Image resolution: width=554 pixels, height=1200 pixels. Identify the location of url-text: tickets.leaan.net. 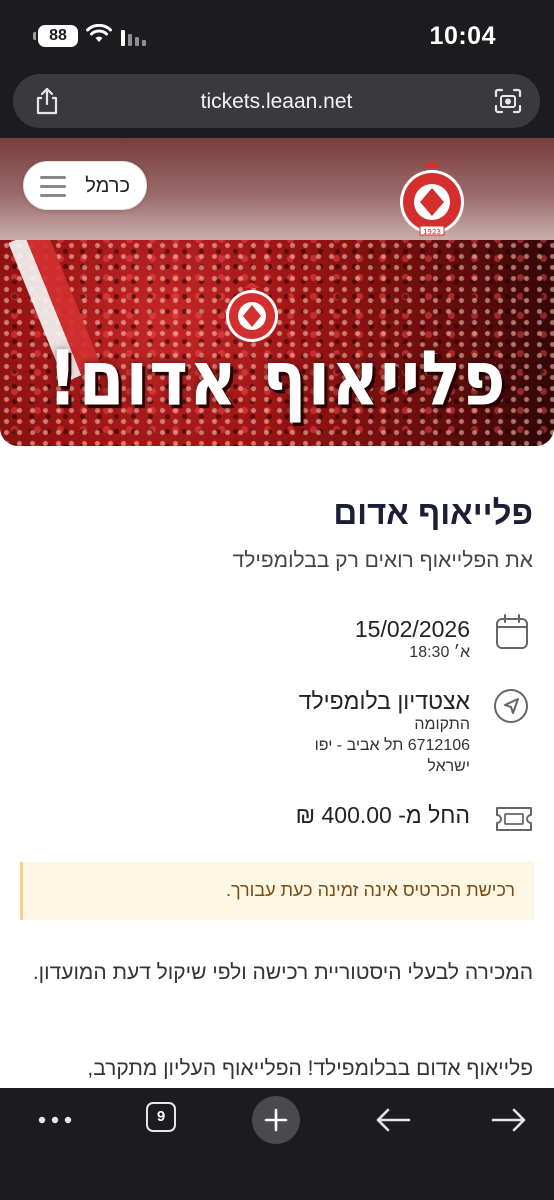
(276, 102).